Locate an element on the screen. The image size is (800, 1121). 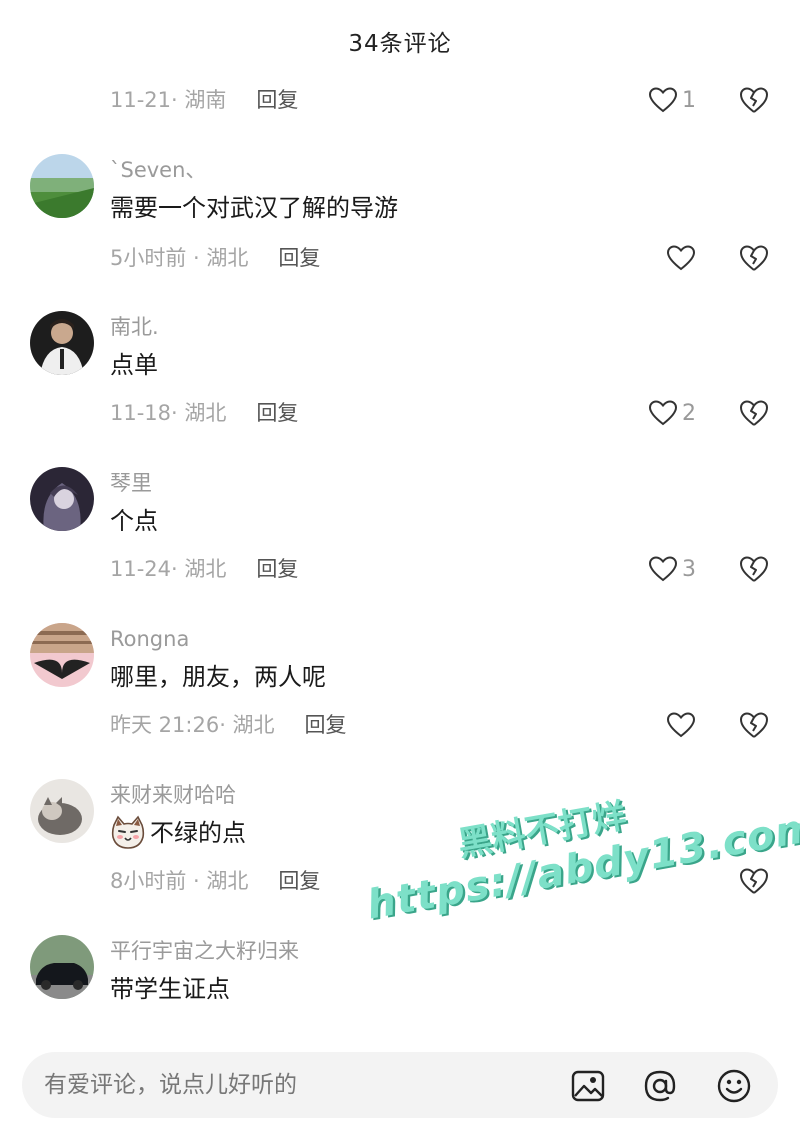
mention-button is located at coordinates (660, 1086).